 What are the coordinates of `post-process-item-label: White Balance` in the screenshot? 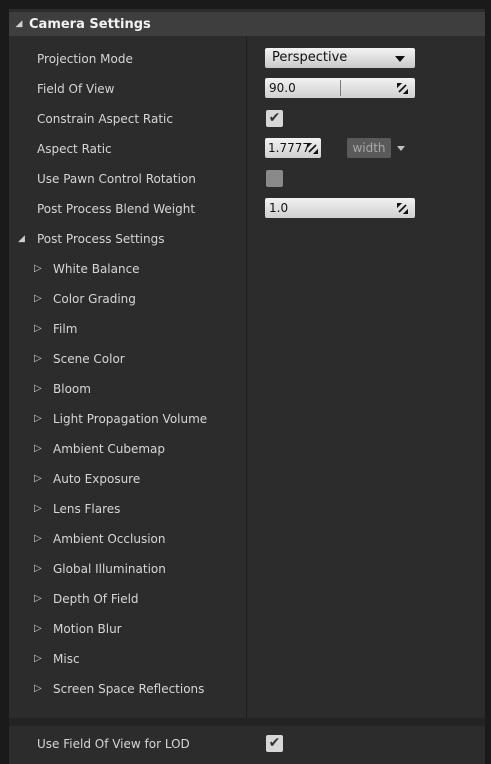 It's located at (96, 269).